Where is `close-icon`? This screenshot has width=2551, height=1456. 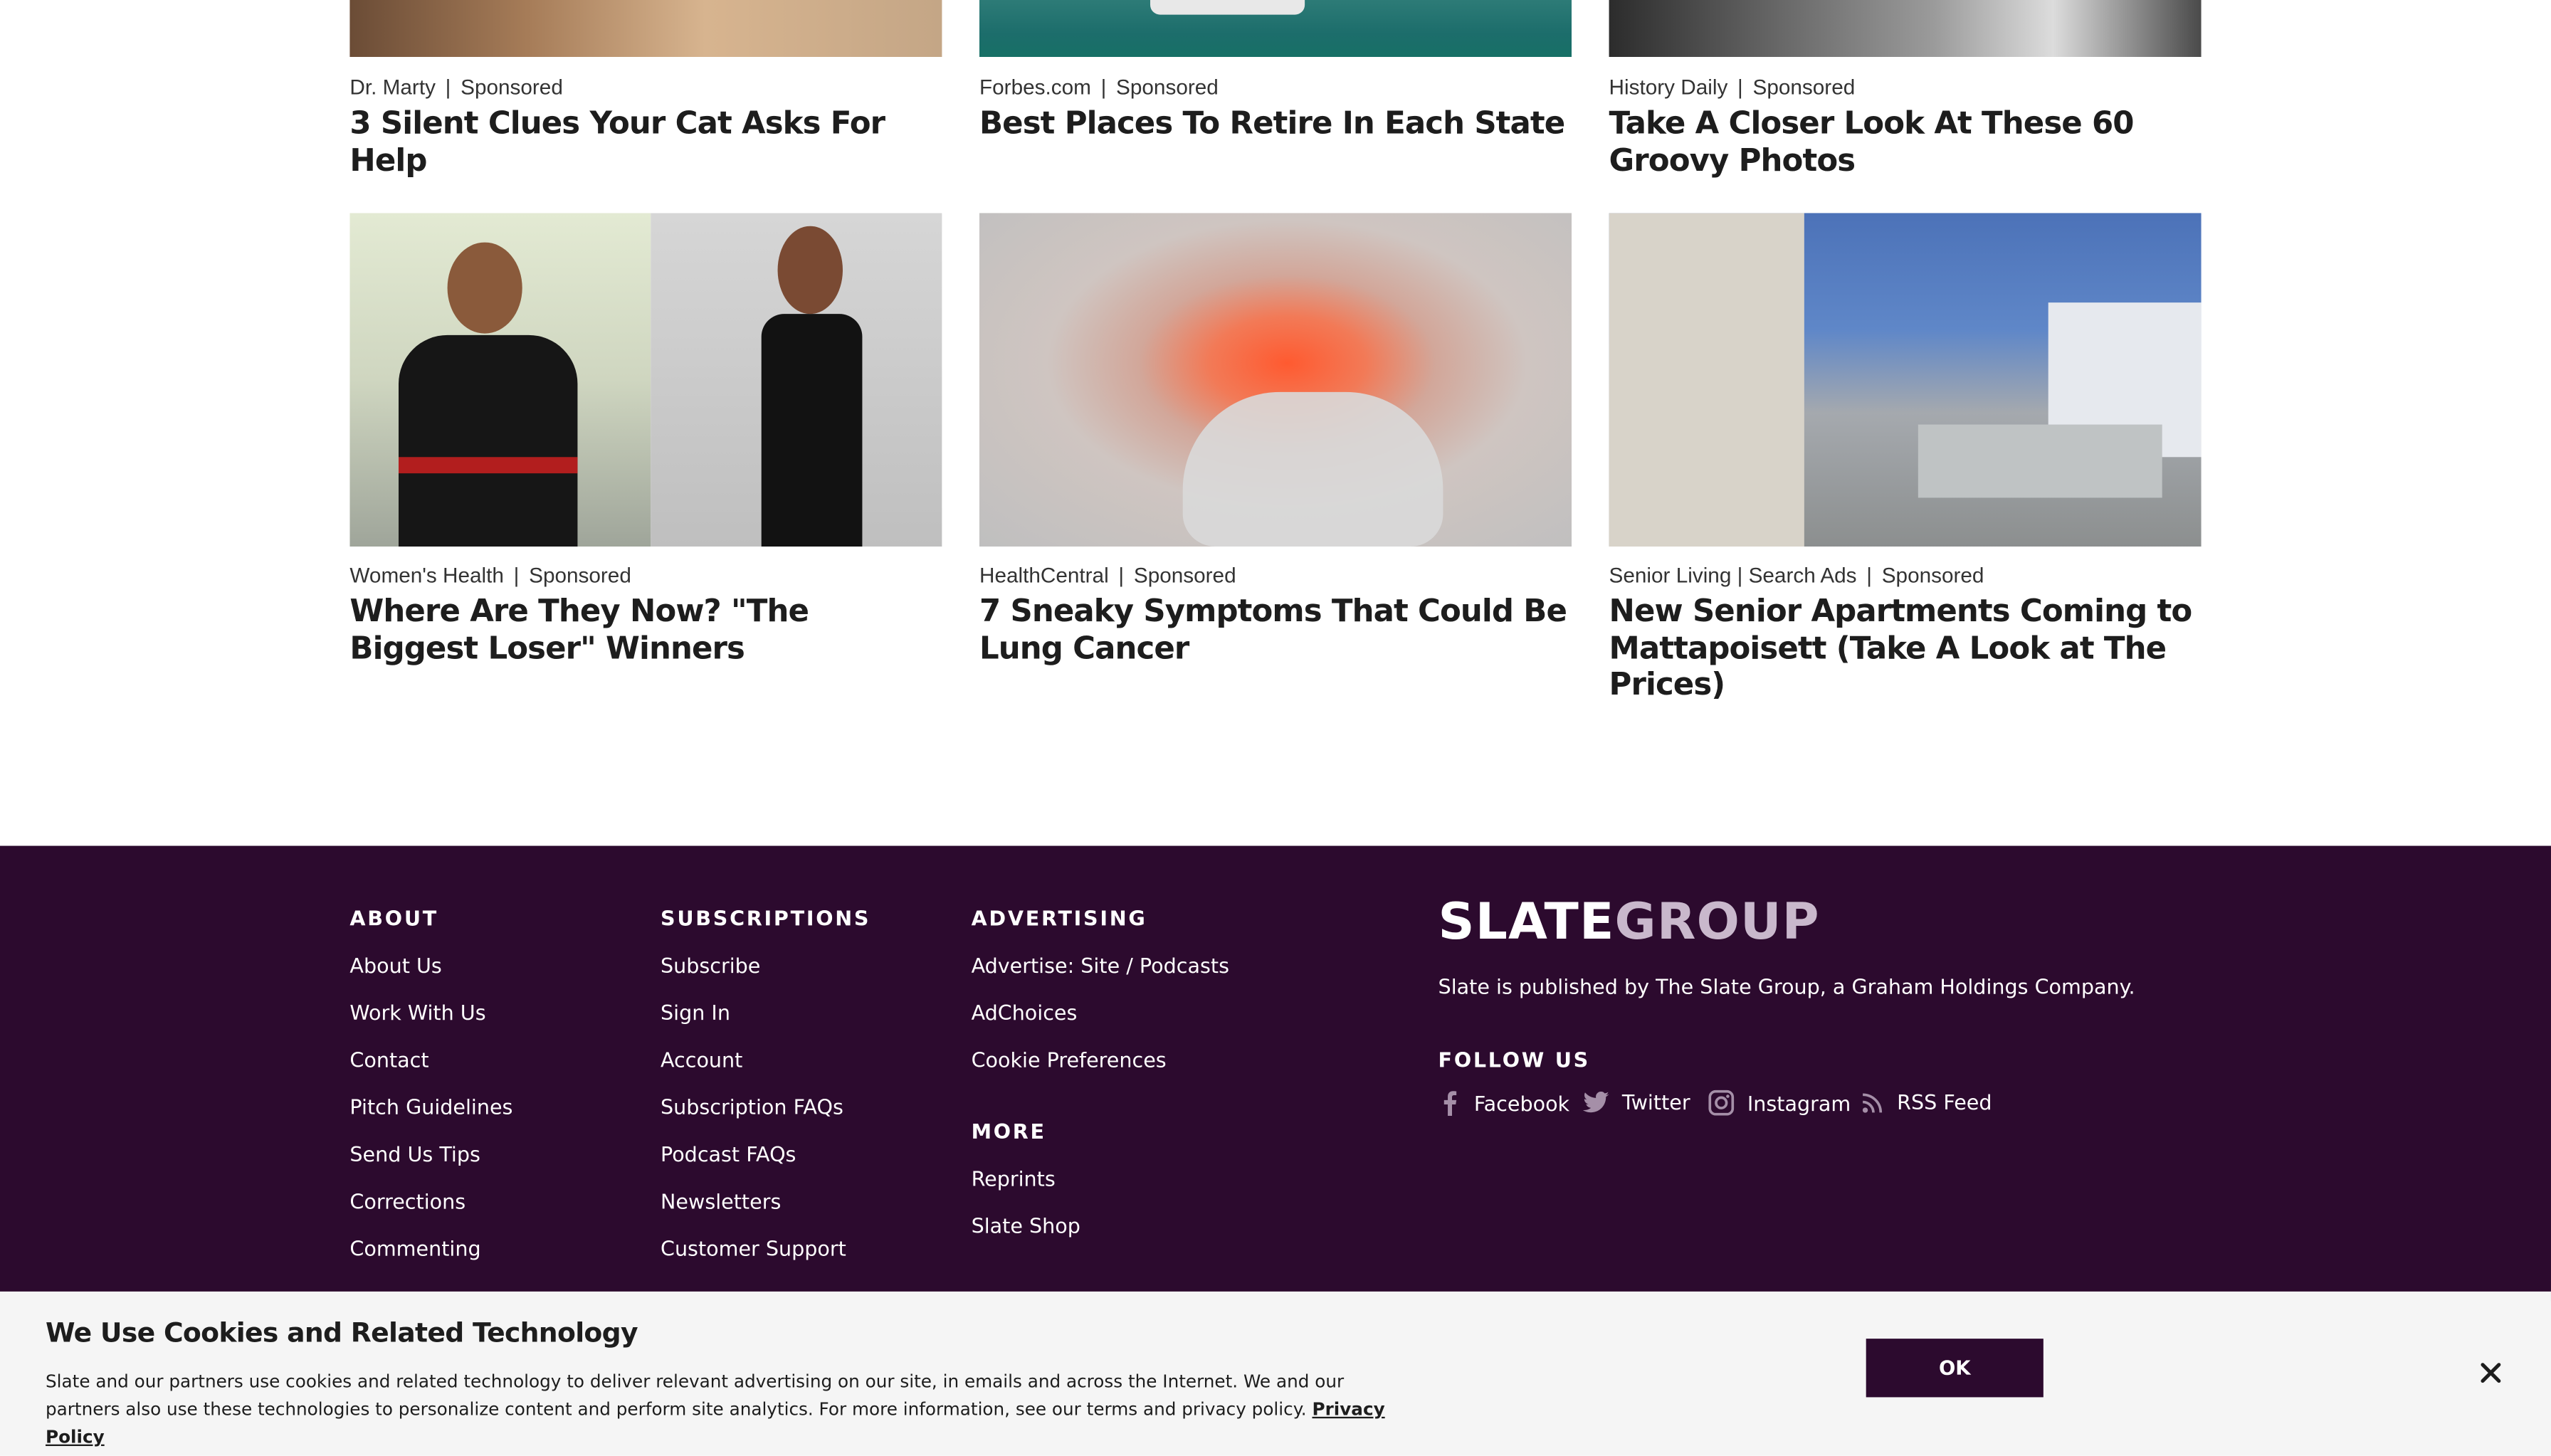
close-icon is located at coordinates (2491, 1372).